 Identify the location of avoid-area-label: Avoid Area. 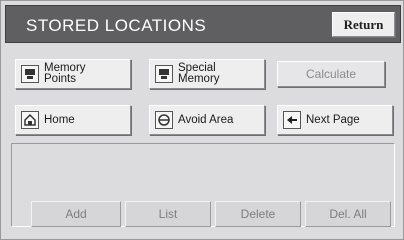
(206, 119).